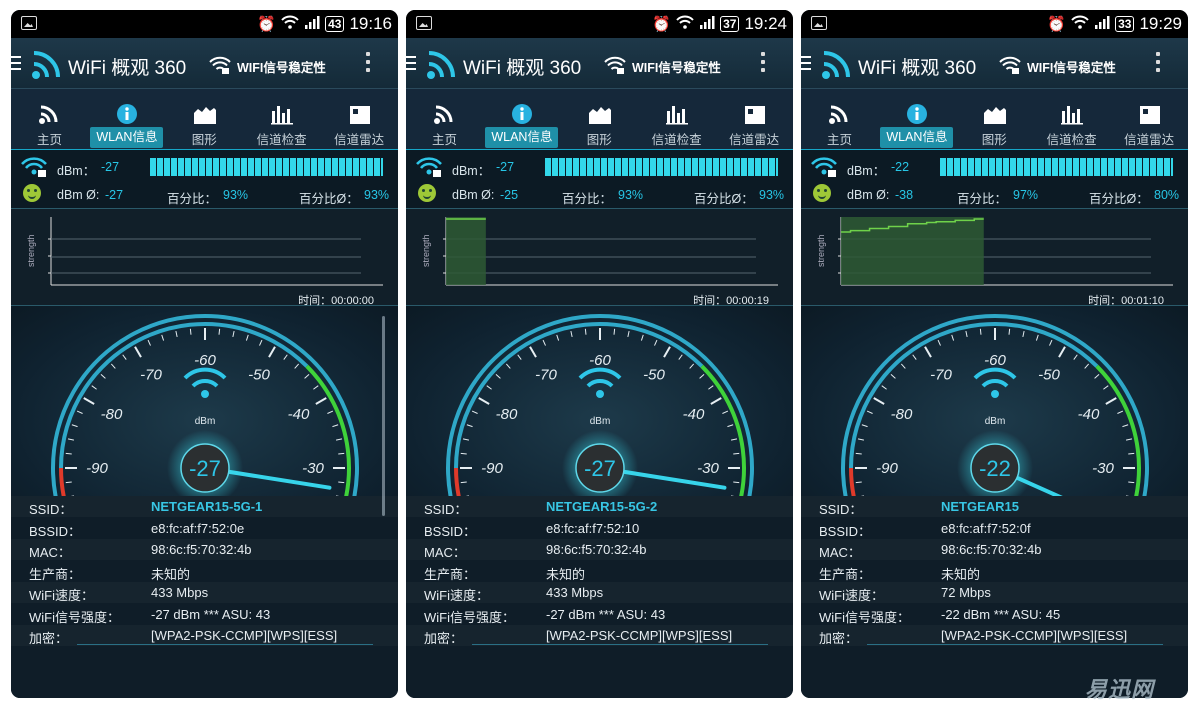 This screenshot has width=1200, height=710. What do you see at coordinates (1167, 195) in the screenshot?
I see `percent-avg-value: 80%` at bounding box center [1167, 195].